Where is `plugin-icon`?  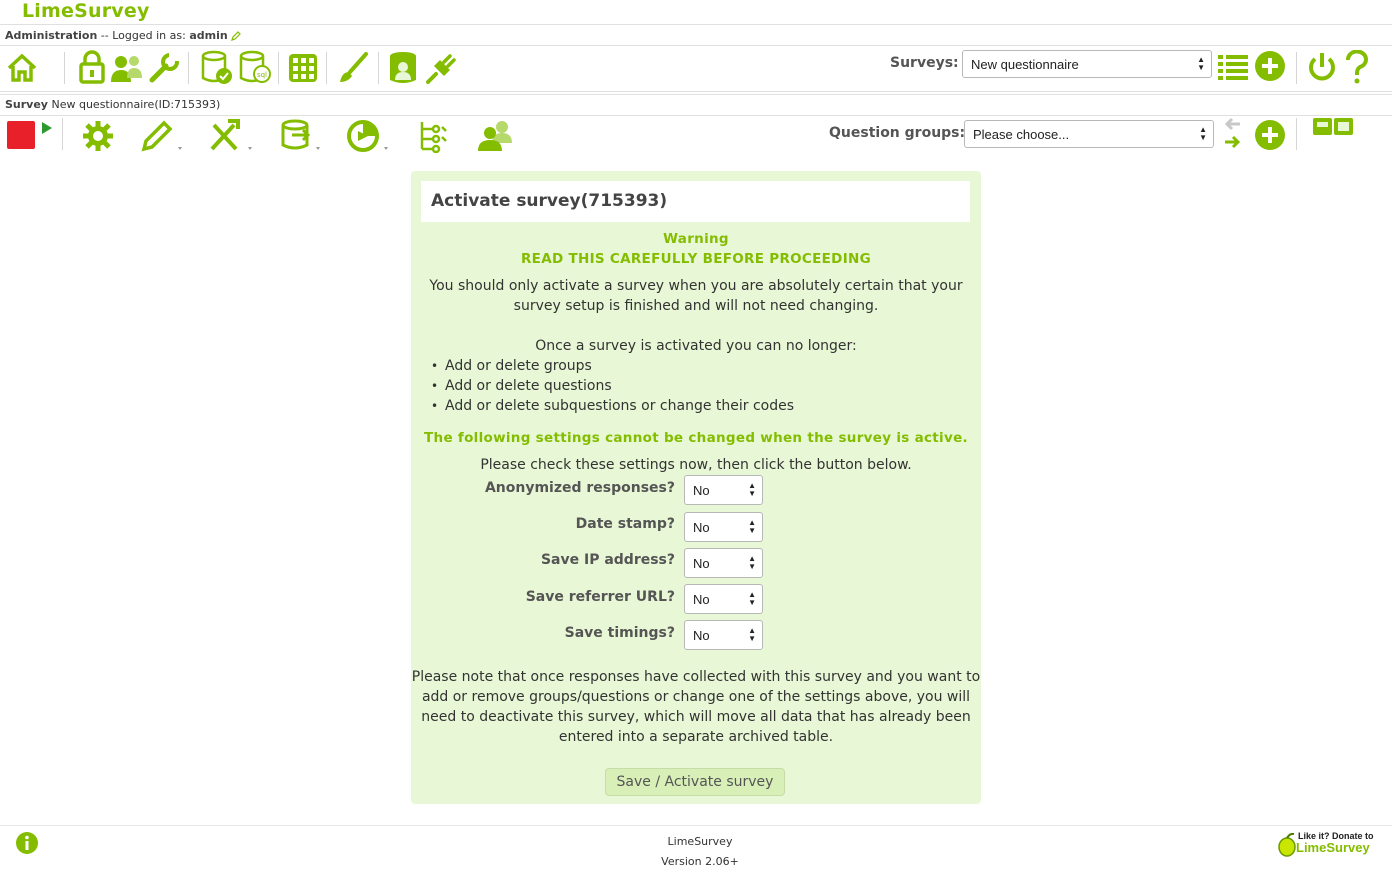
plugin-icon is located at coordinates (441, 68).